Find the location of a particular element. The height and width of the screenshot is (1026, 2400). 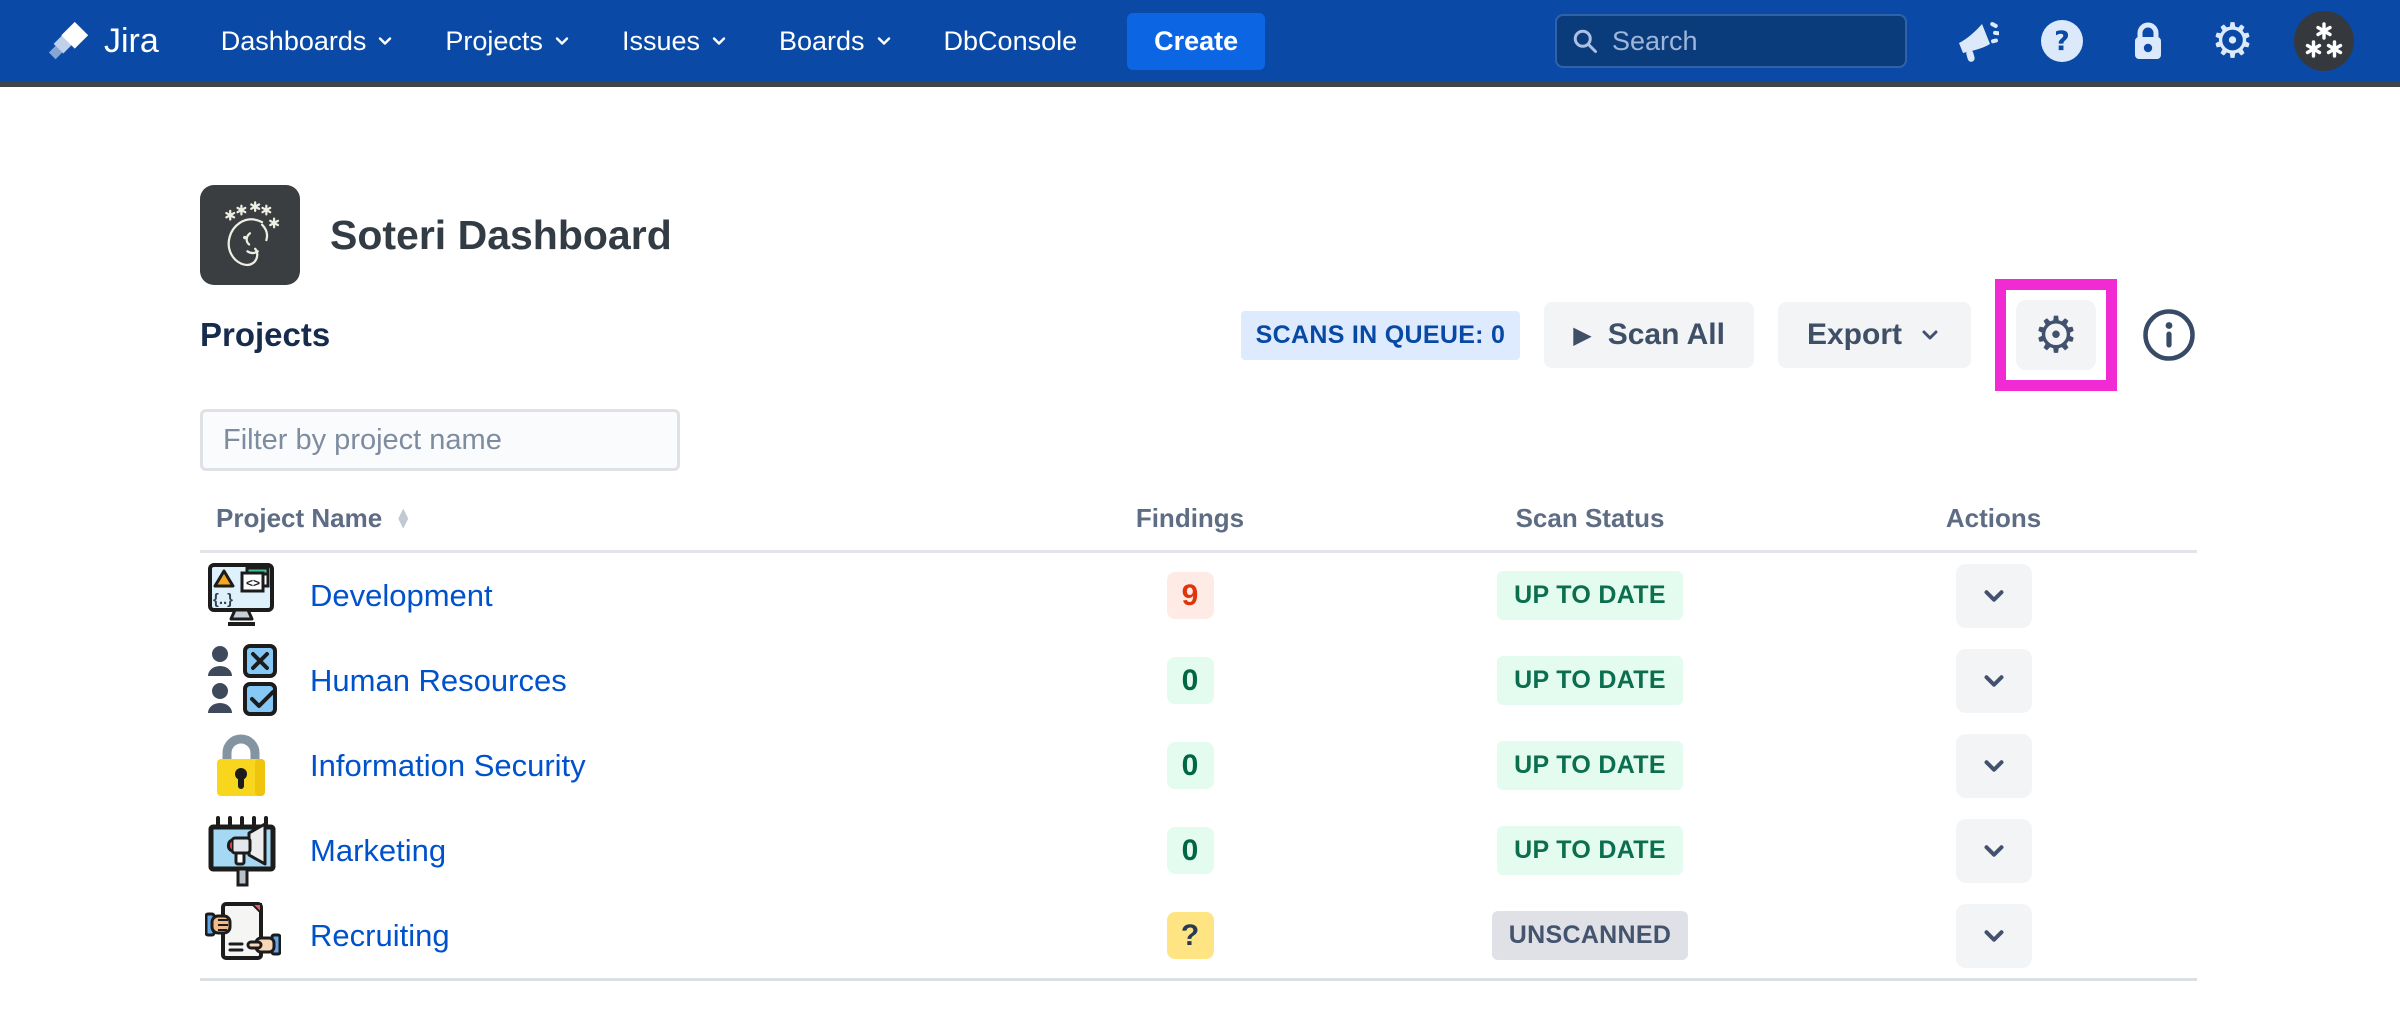

create-button: Create is located at coordinates (1196, 41).